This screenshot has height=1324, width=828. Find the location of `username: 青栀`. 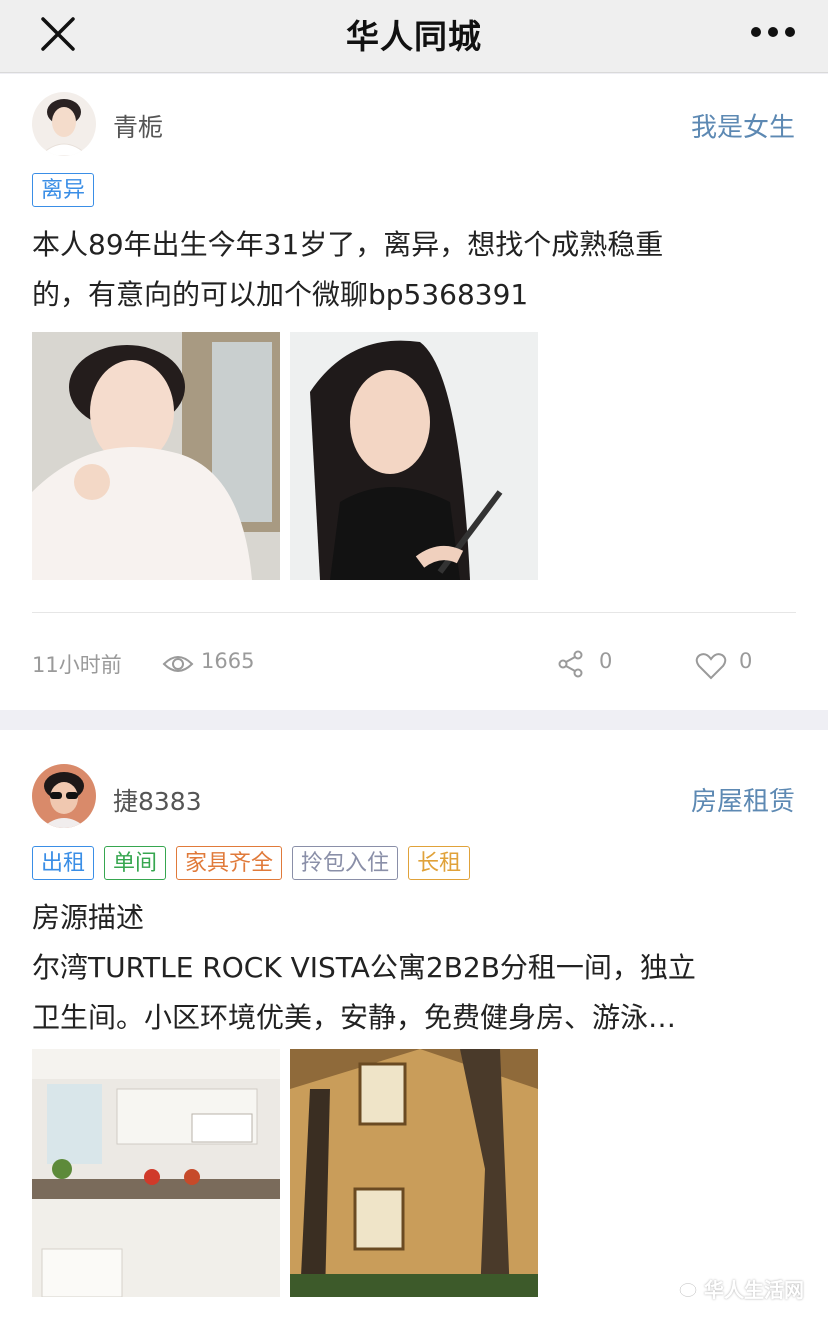

username: 青栀 is located at coordinates (138, 126).